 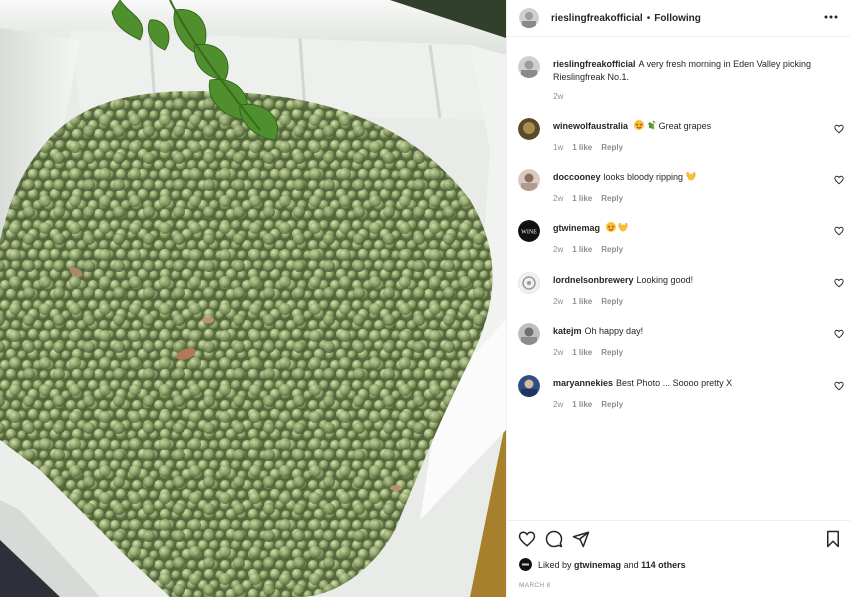 What do you see at coordinates (597, 18) in the screenshot?
I see `author-username: rieslingfreakofficial` at bounding box center [597, 18].